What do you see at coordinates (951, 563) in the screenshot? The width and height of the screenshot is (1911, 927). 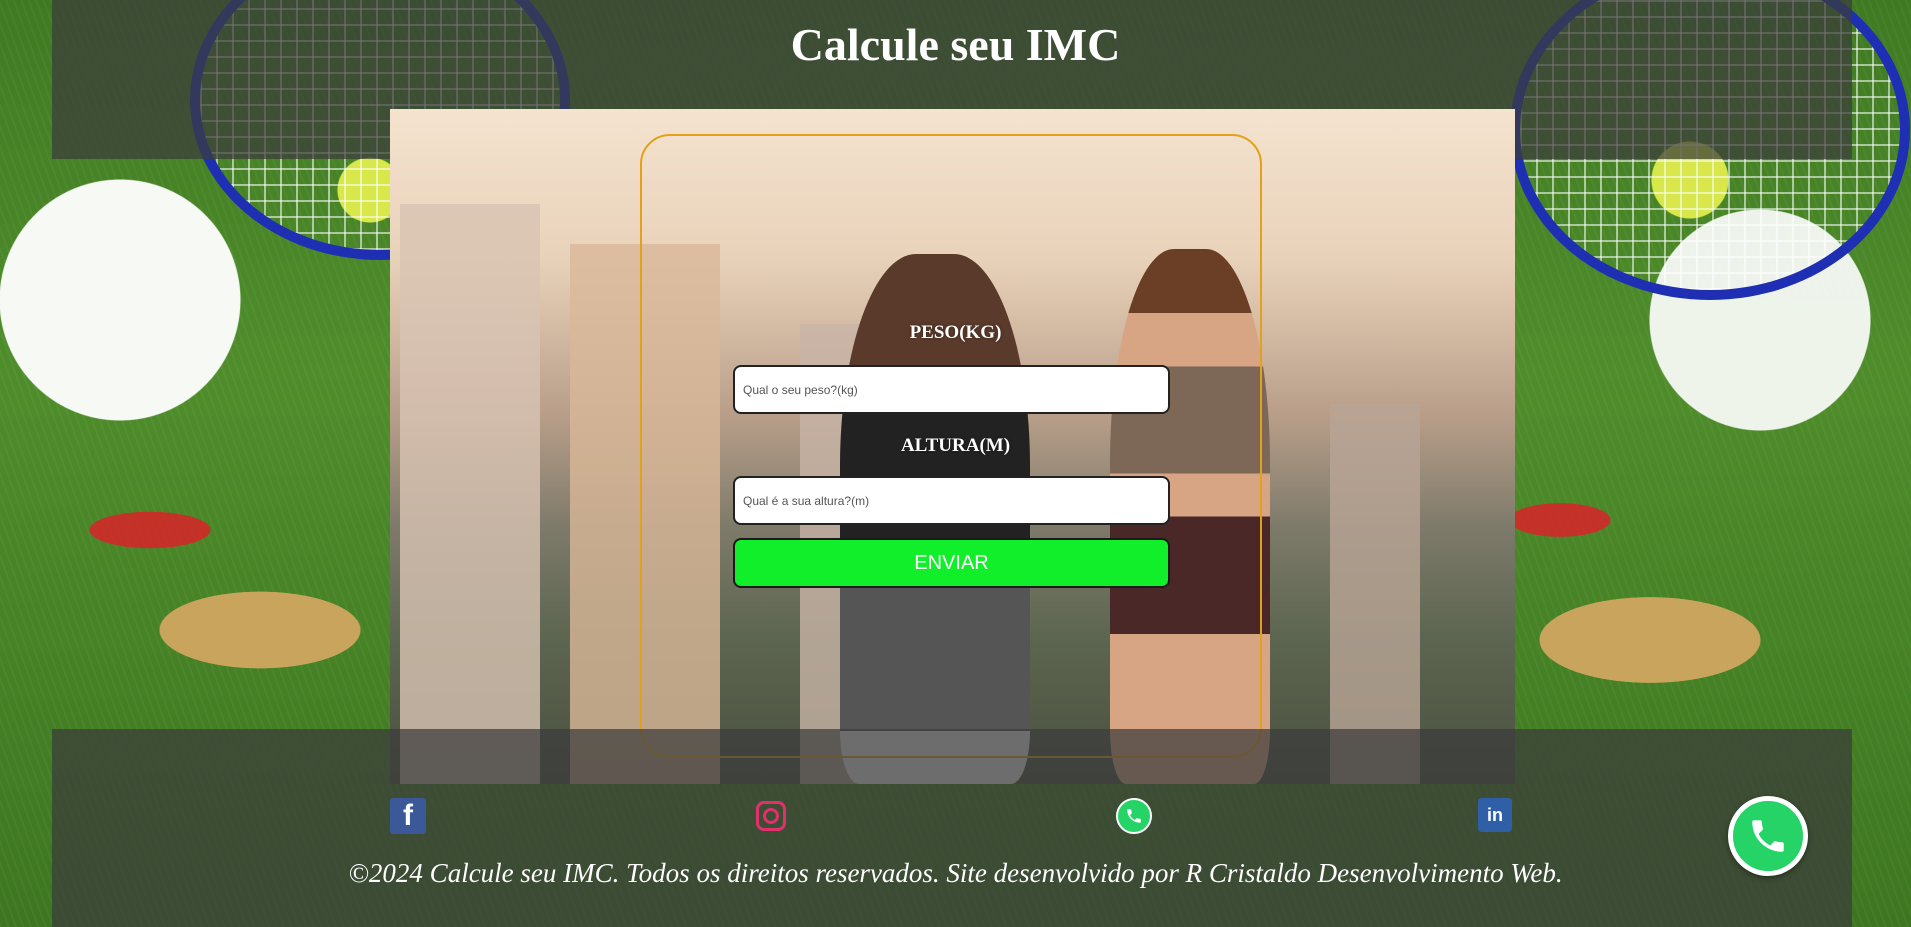 I see `submit-button: ENVIAR` at bounding box center [951, 563].